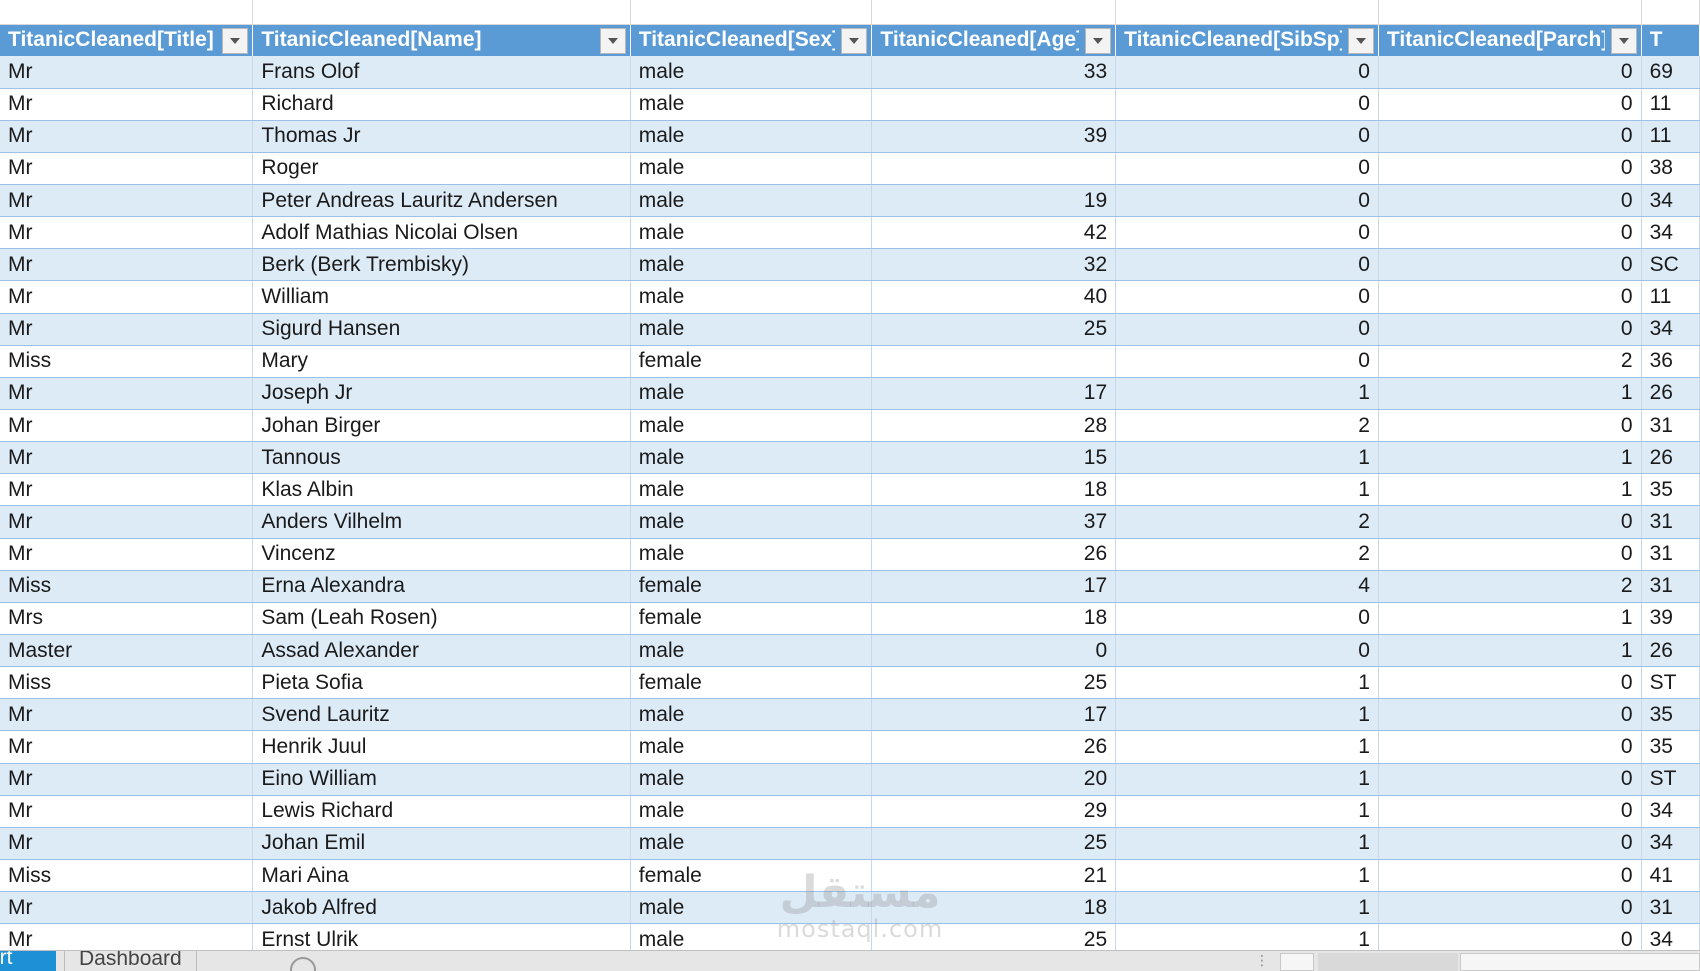 The image size is (1700, 971). I want to click on cell: Frans Olof, so click(441, 72).